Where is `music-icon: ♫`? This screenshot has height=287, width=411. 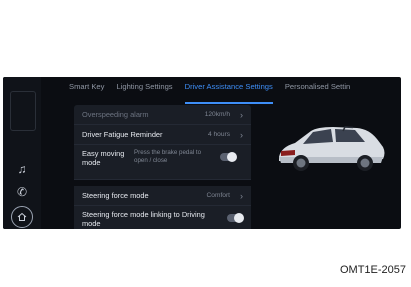 music-icon: ♫ is located at coordinates (22, 169).